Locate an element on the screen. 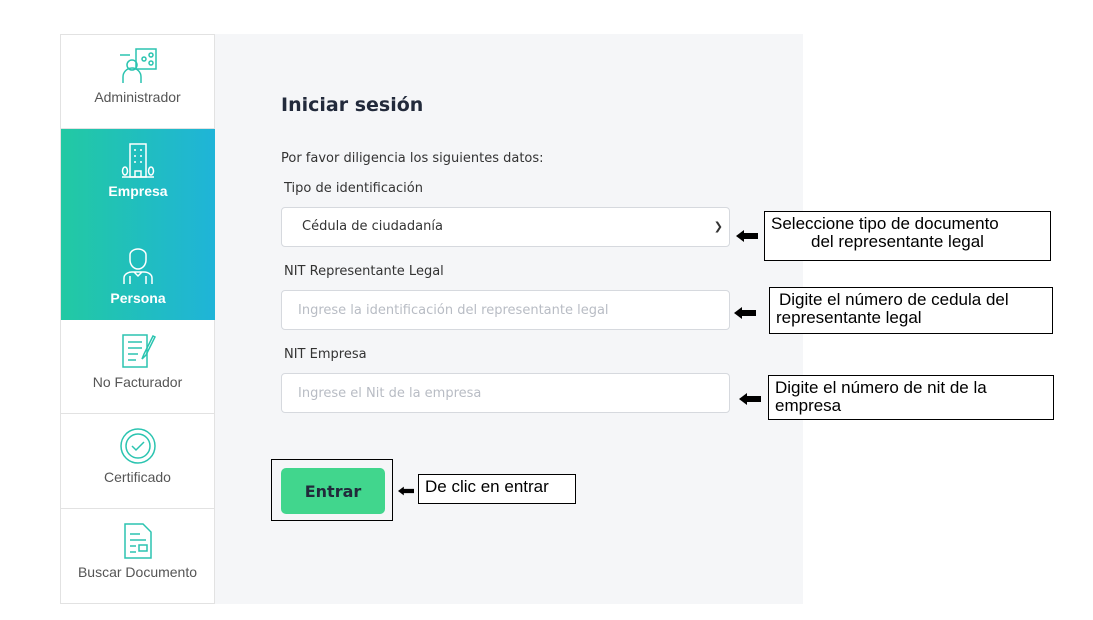 This screenshot has width=1093, height=620. sidebar-item-administrador: Administrador is located at coordinates (137, 82).